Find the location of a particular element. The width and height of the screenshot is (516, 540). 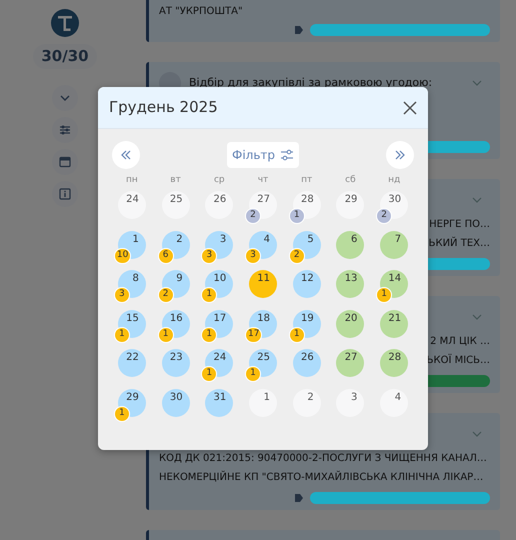

day-cell: 24 is located at coordinates (132, 205).